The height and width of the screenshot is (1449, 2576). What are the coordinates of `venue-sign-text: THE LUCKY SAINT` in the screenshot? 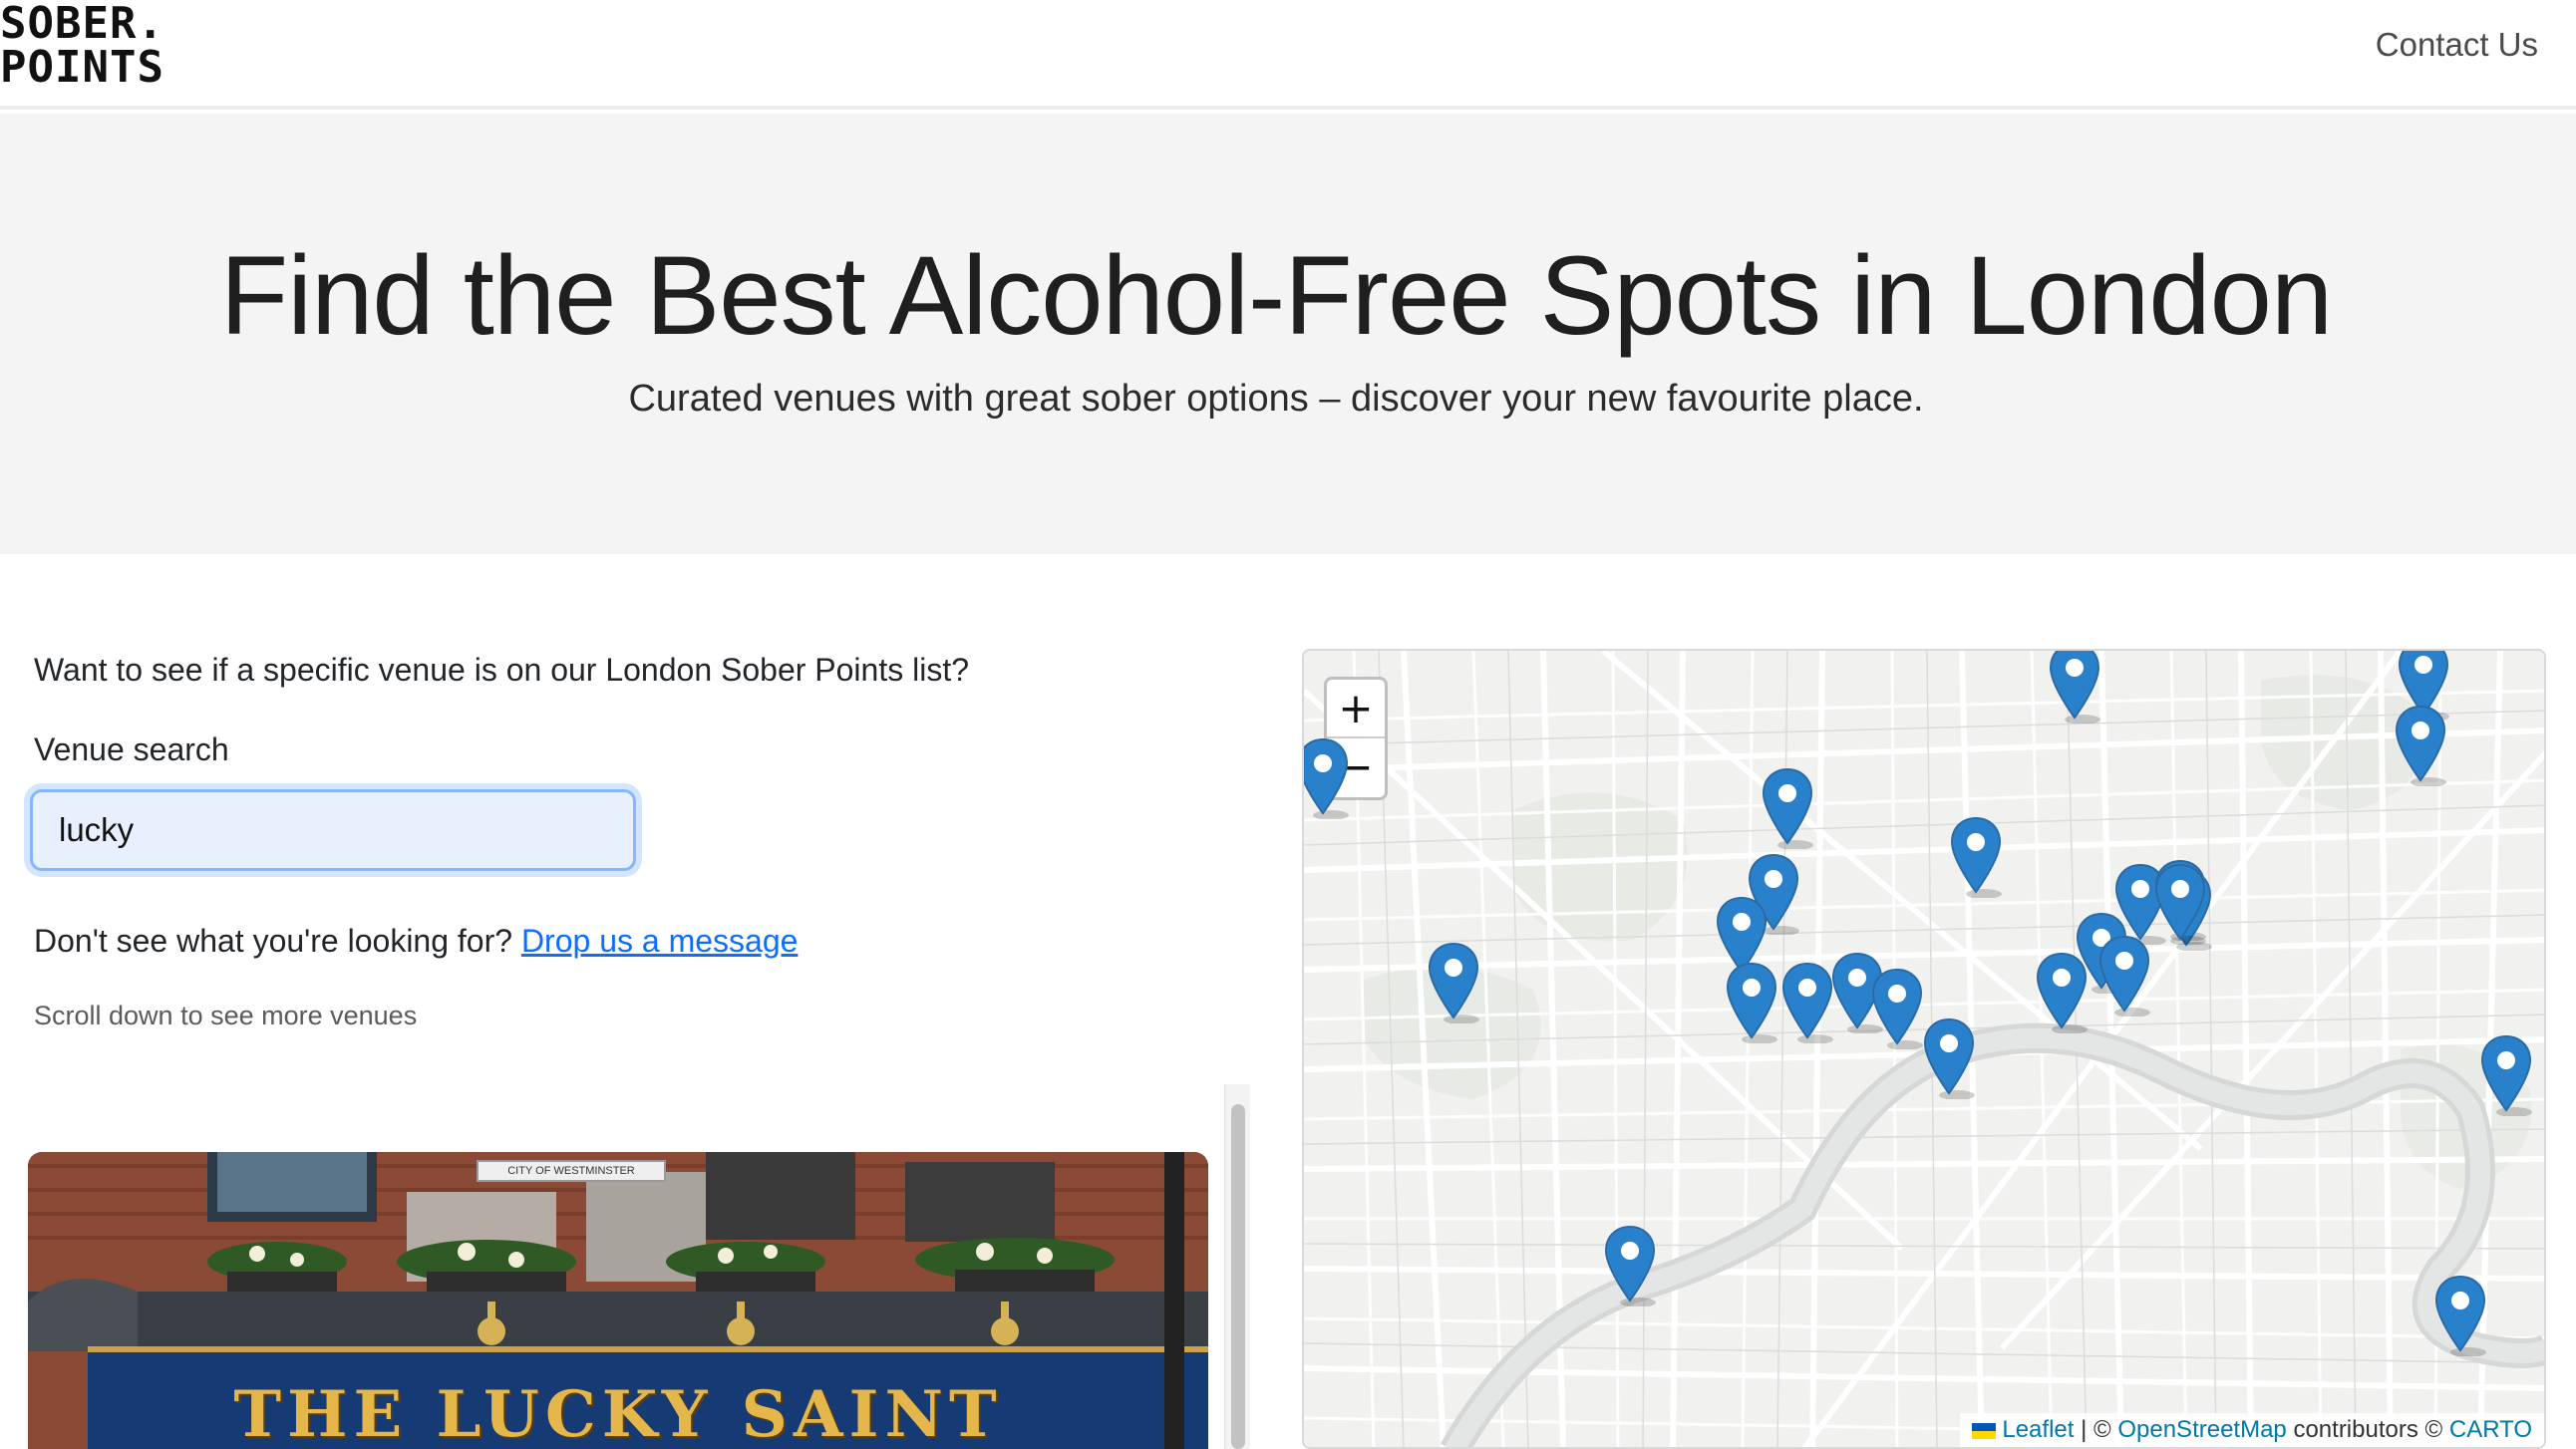 It's located at (618, 1413).